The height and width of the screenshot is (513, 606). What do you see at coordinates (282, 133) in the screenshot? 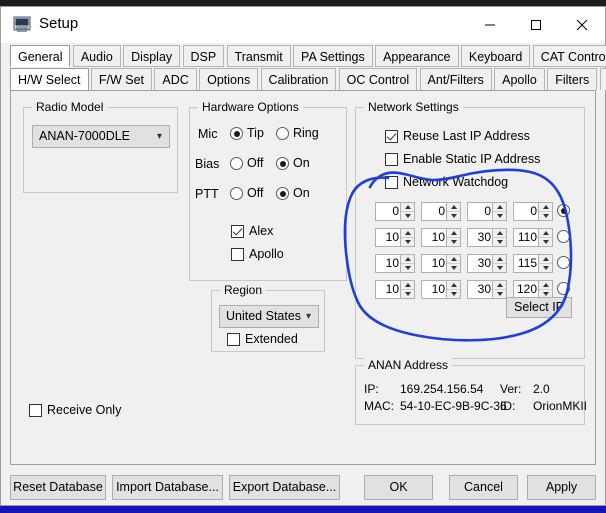
I see `mic-ring-radio` at bounding box center [282, 133].